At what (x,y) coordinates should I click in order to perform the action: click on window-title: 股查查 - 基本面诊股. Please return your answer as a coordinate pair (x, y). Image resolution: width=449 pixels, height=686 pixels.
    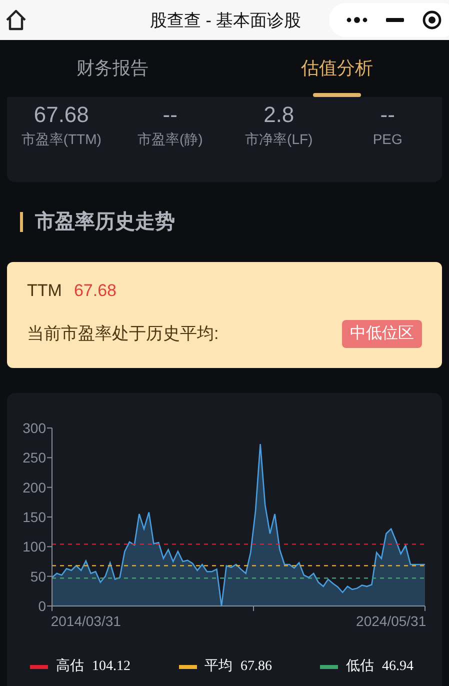
    Looking at the image, I should click on (226, 21).